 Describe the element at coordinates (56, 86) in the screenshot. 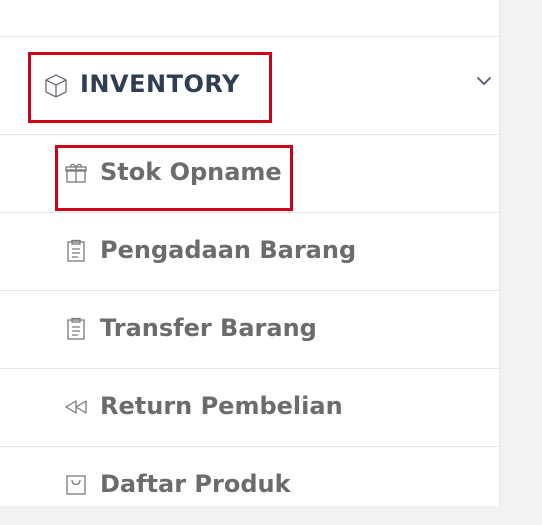

I see `box-icon` at that location.